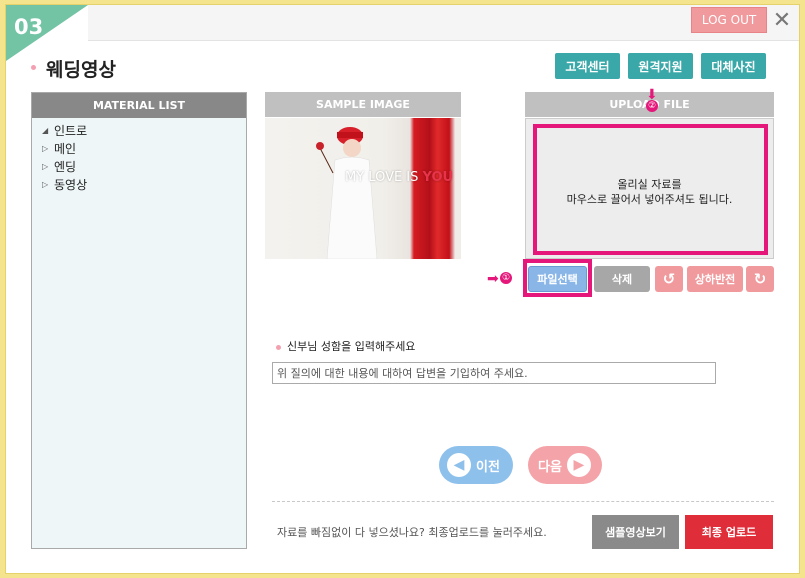  Describe the element at coordinates (65, 148) in the screenshot. I see `tree-item-label: 메인` at that location.